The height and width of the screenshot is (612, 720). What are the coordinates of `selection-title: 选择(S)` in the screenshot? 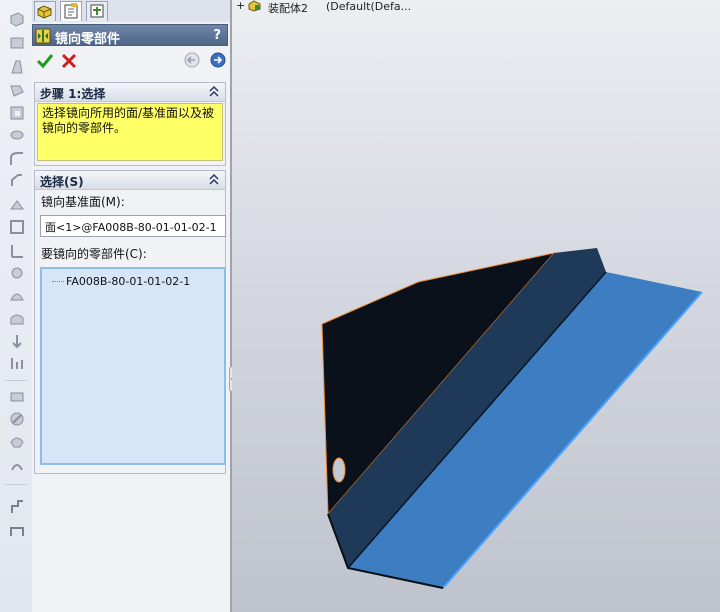 It's located at (62, 182).